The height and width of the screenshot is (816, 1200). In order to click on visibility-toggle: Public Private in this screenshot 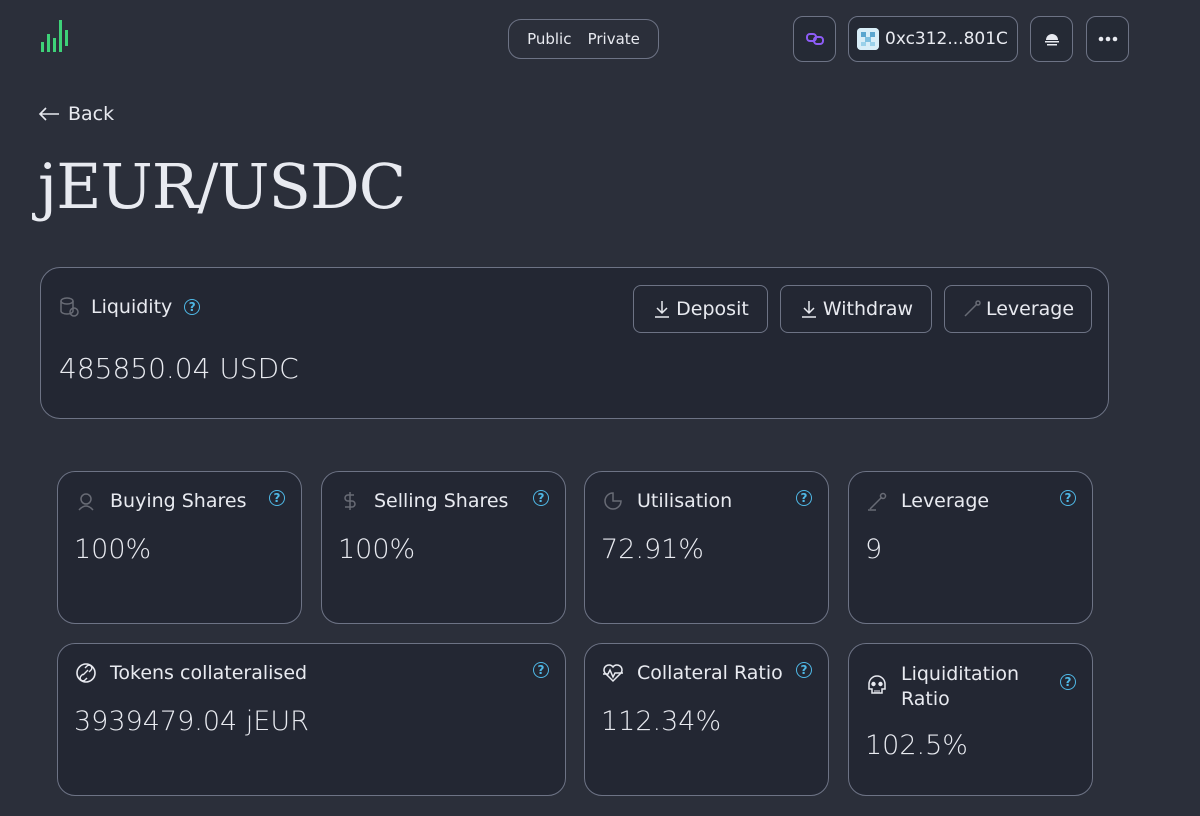, I will do `click(583, 39)`.